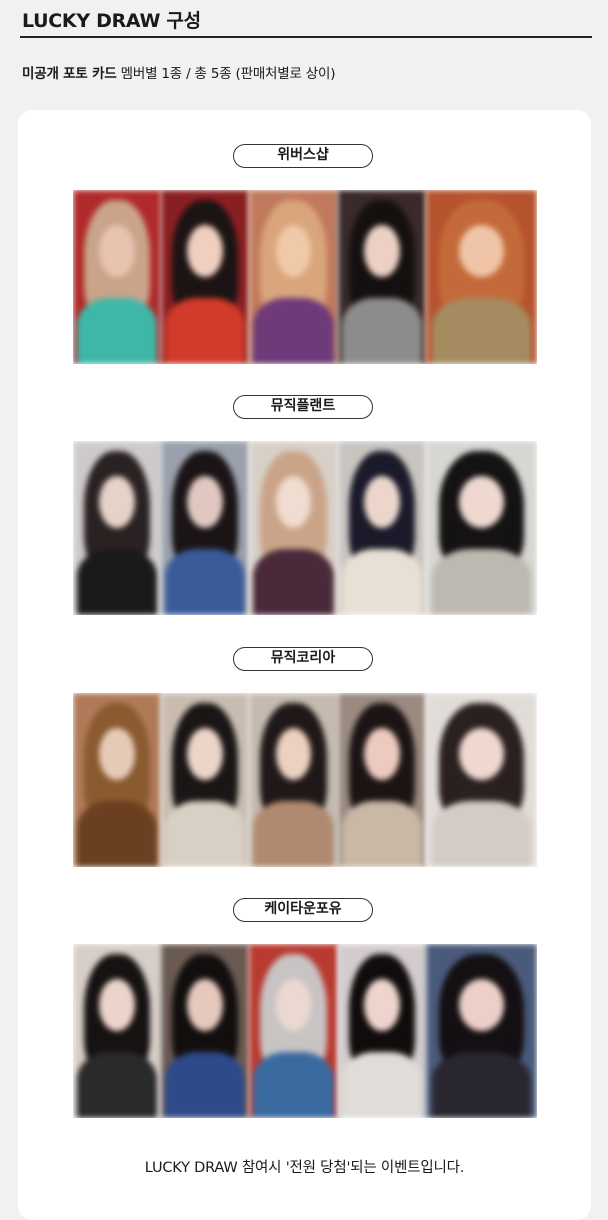 The height and width of the screenshot is (1220, 608). I want to click on subtitle-rest: 멤버별 1종 / 총 5종 (판매처별로 상이), so click(226, 74).